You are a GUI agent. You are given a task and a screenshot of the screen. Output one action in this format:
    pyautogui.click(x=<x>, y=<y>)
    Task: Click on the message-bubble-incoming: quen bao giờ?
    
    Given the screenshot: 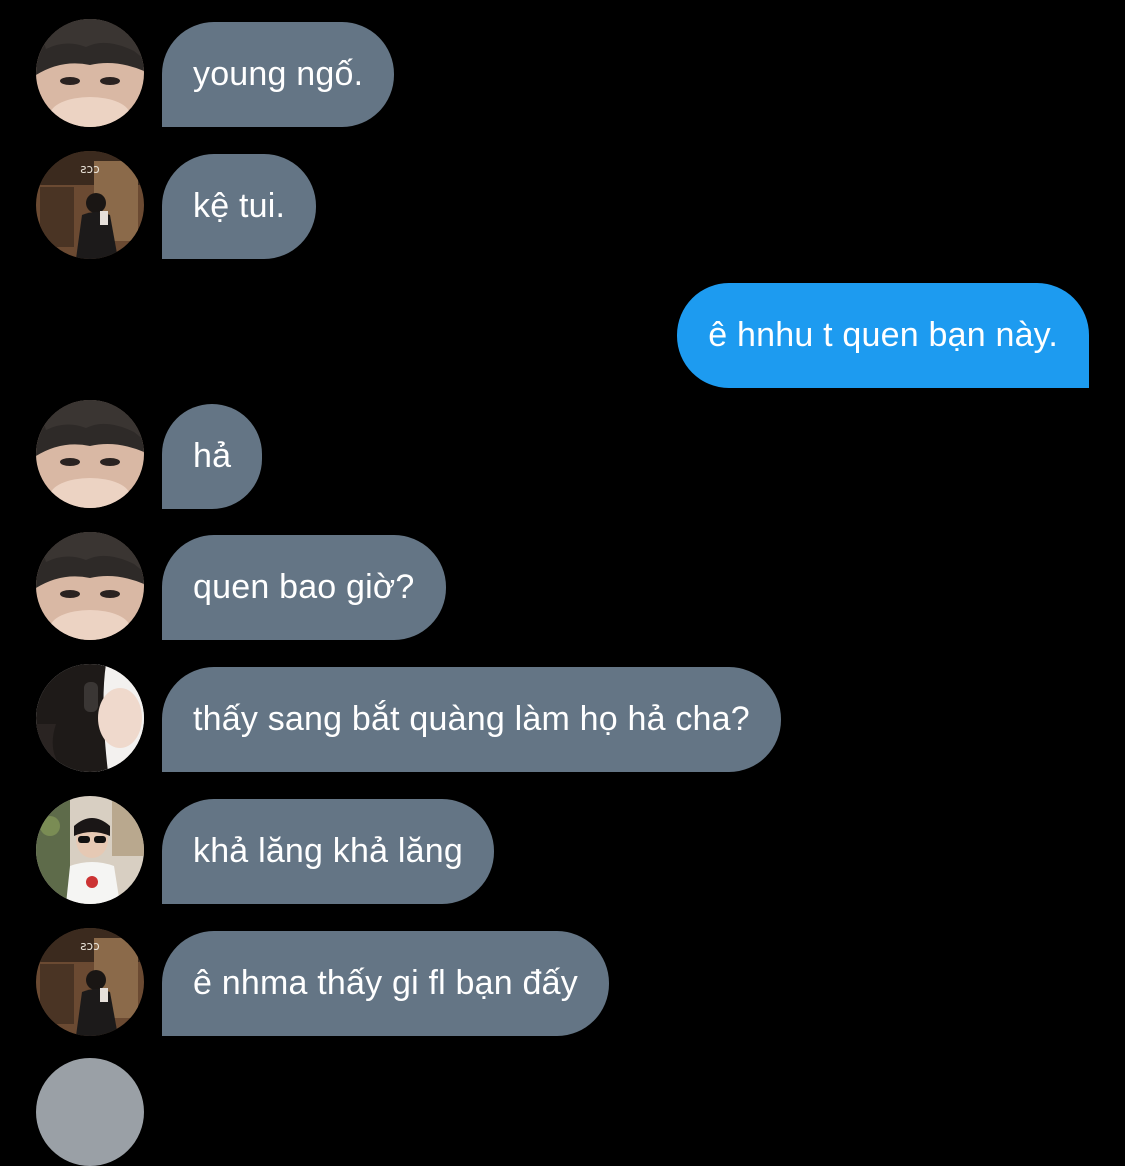 What is the action you would take?
    pyautogui.click(x=304, y=587)
    